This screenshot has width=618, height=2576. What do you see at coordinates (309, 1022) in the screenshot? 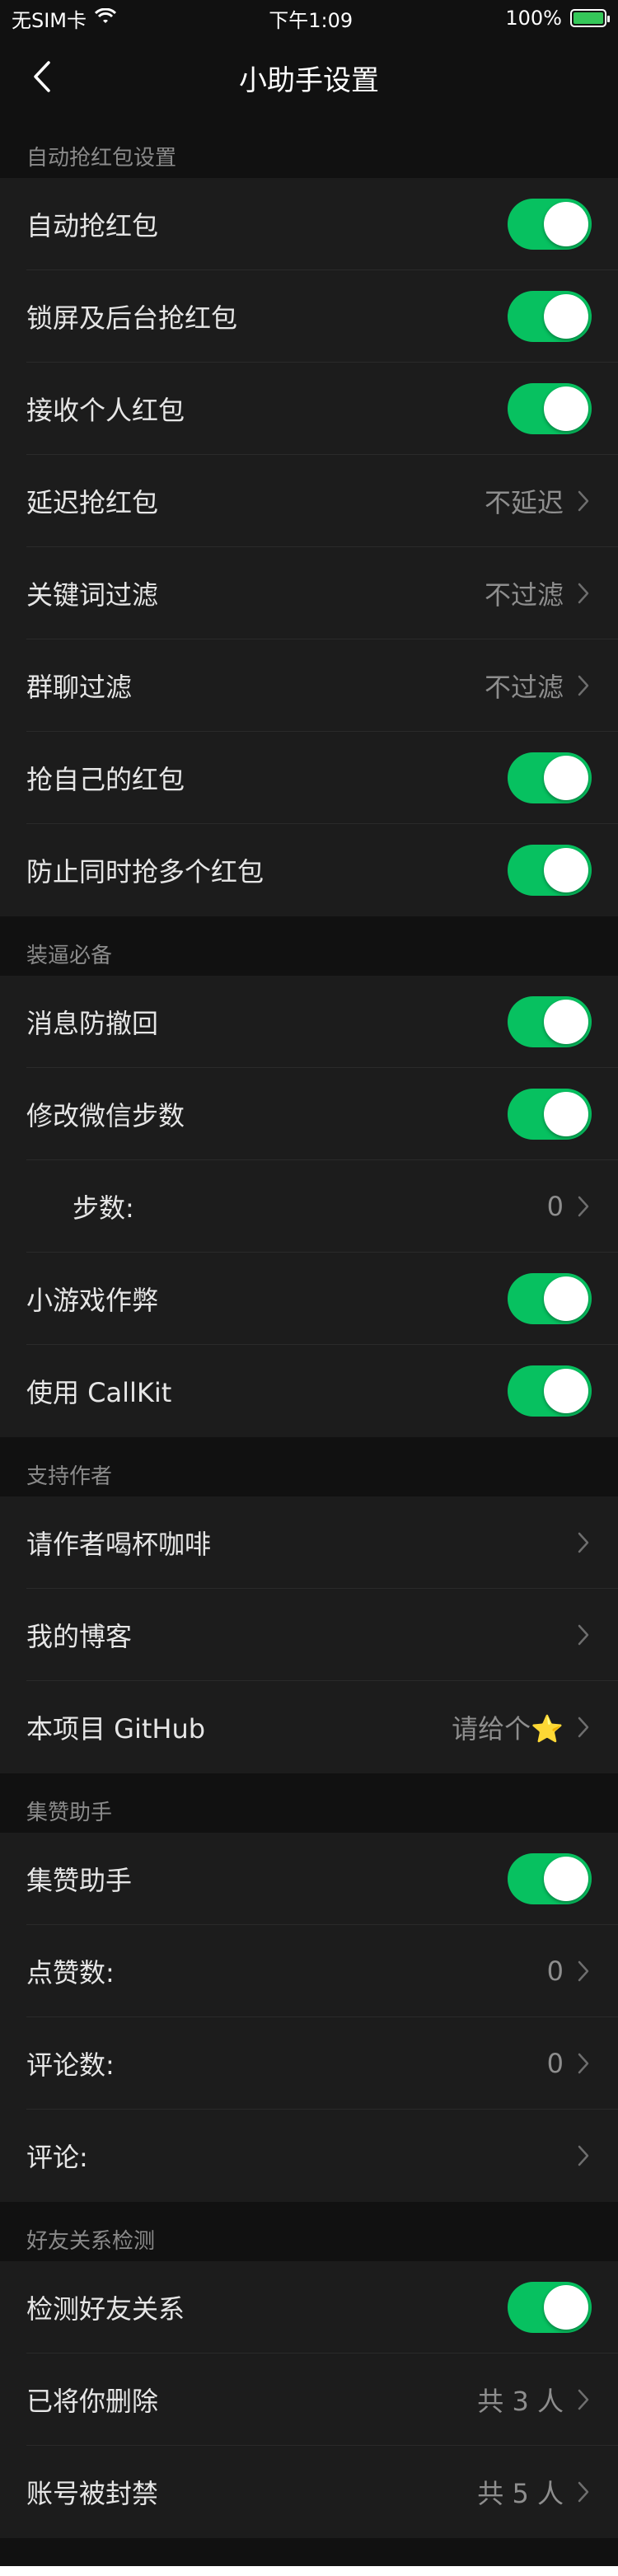
I see `toggle-row: 消息防撤回` at bounding box center [309, 1022].